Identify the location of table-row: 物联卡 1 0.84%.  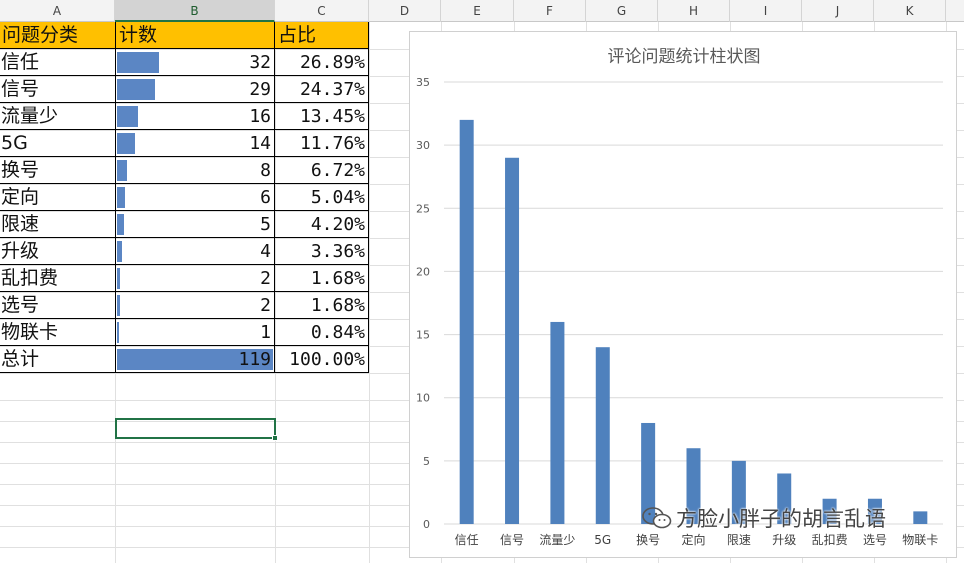
(184, 332).